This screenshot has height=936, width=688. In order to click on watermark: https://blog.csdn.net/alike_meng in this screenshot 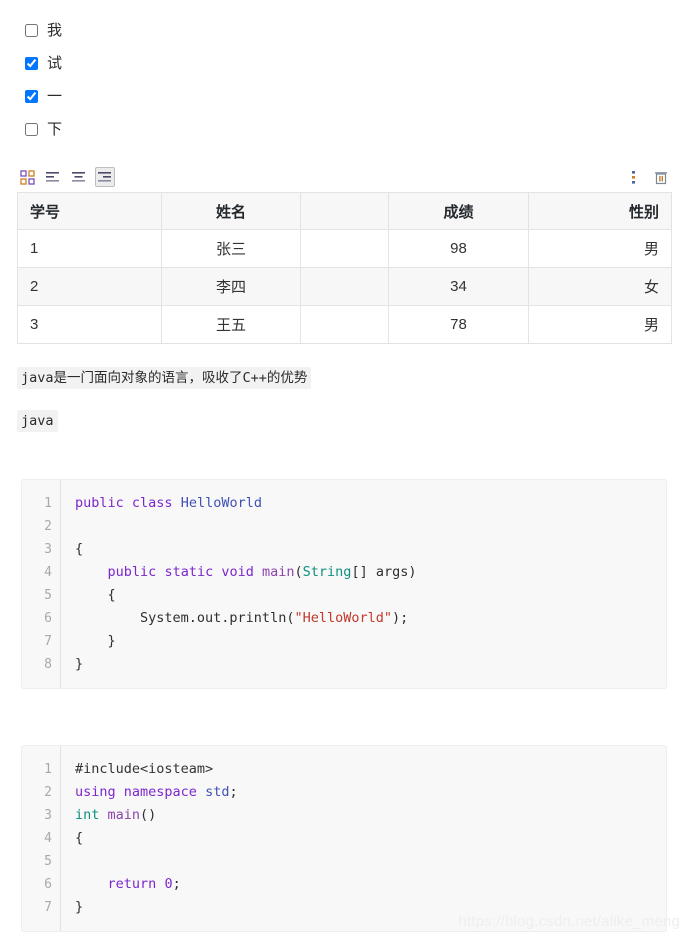, I will do `click(569, 921)`.